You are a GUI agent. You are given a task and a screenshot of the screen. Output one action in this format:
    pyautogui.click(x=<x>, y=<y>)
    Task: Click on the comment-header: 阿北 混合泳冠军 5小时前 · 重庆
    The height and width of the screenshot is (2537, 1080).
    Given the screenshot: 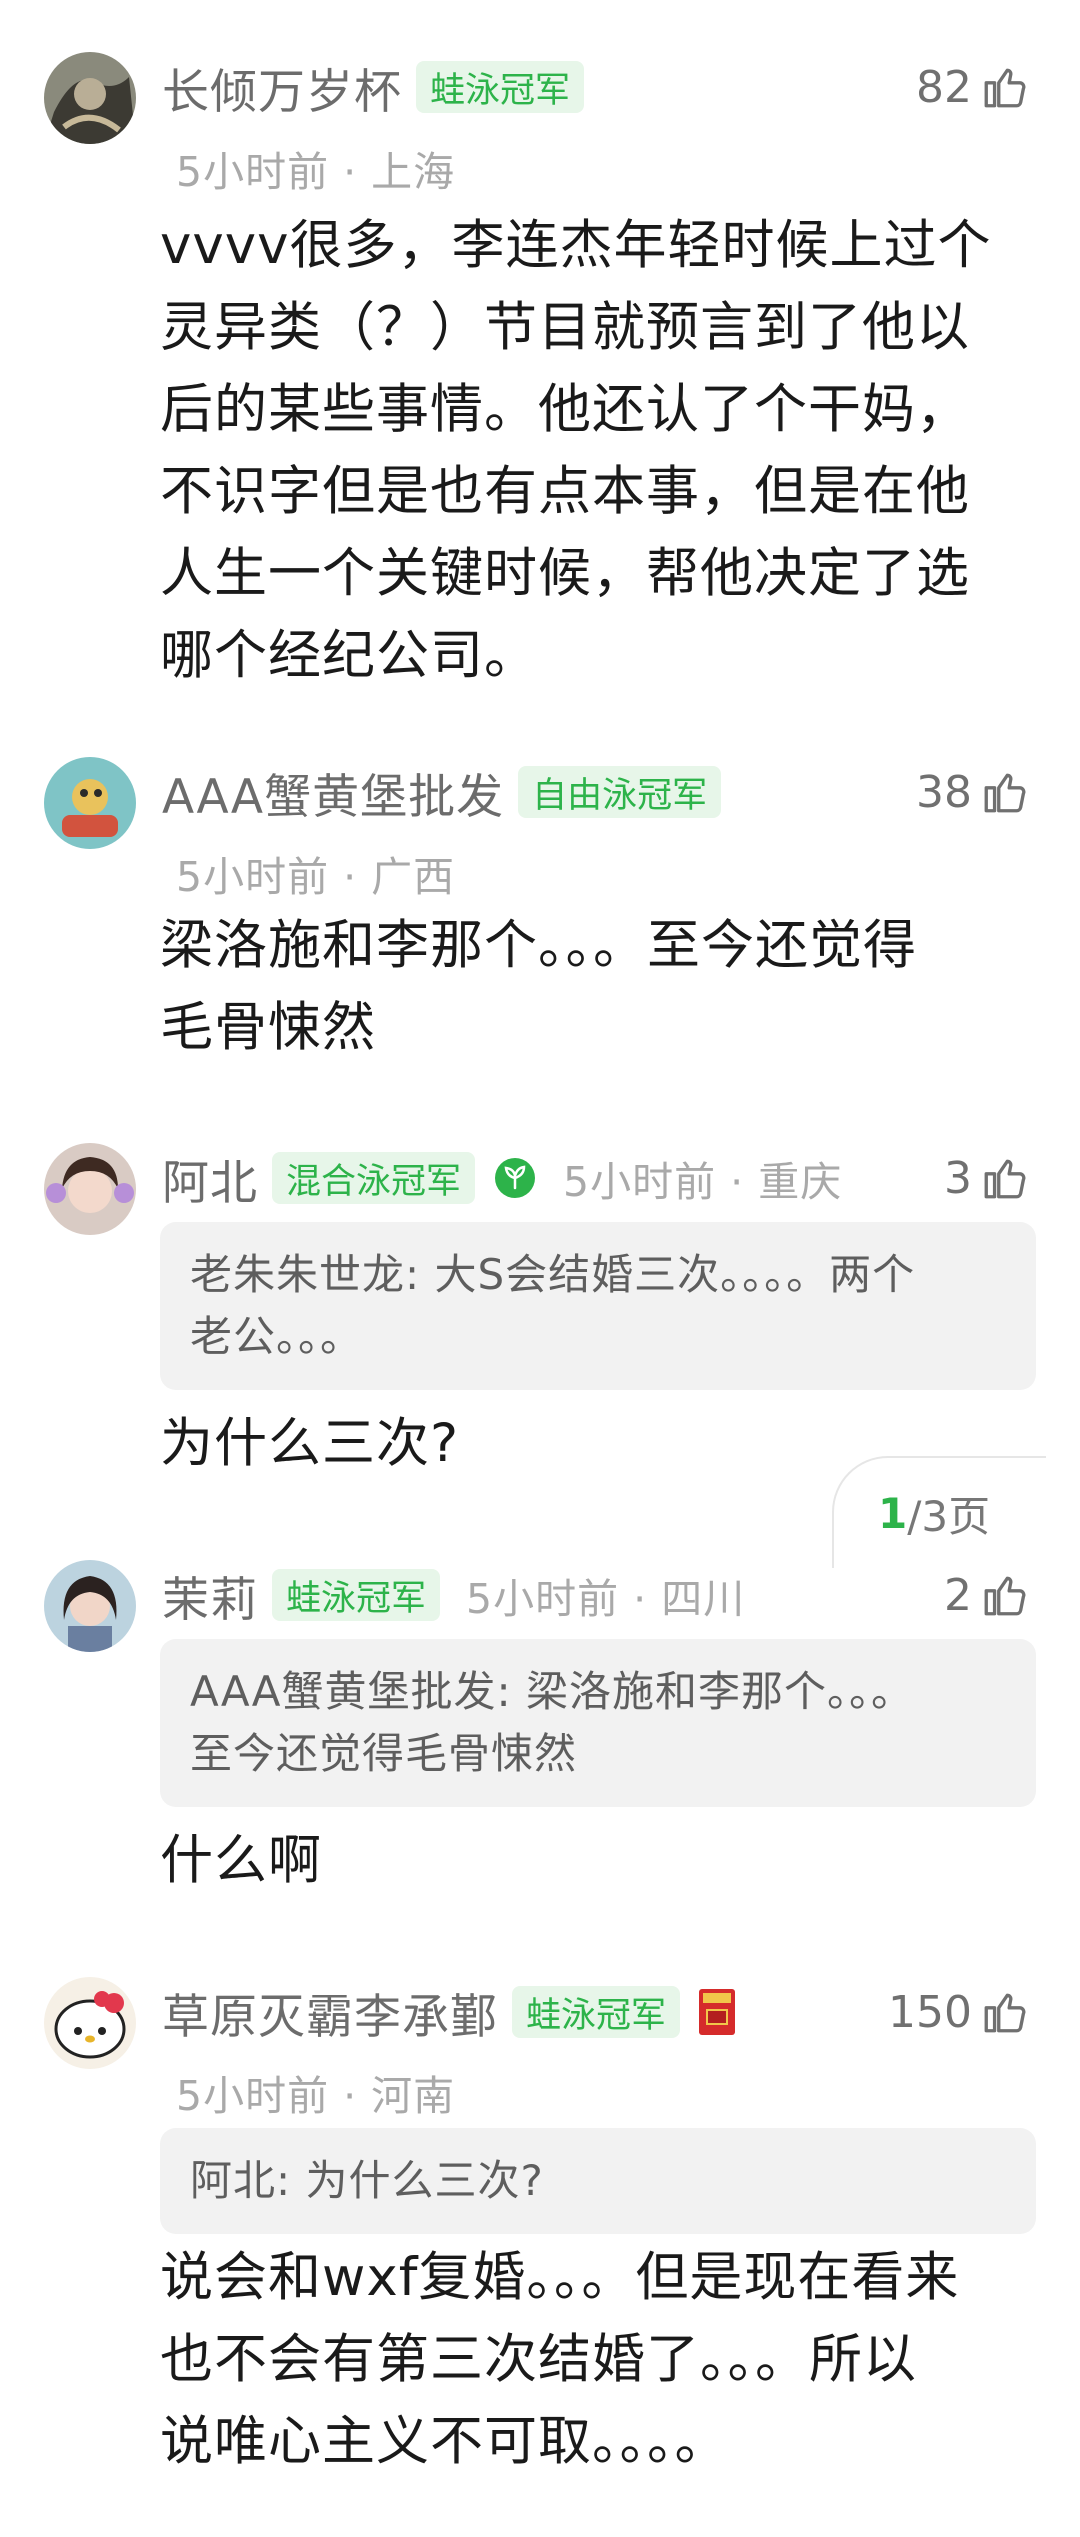 What is the action you would take?
    pyautogui.click(x=502, y=1178)
    